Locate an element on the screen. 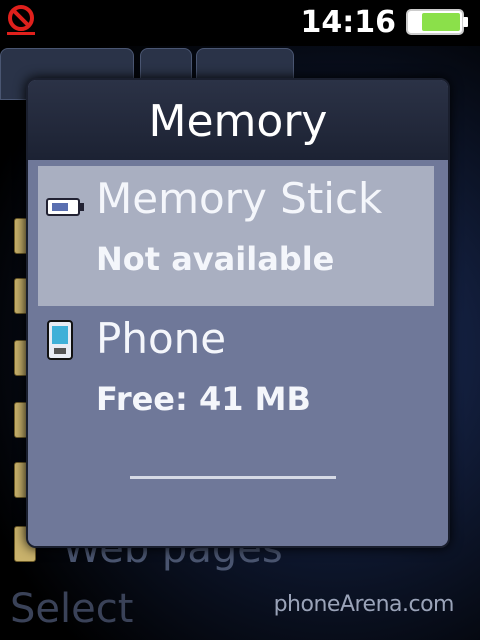 This screenshot has width=480, height=640. battery-full-icon is located at coordinates (437, 22).